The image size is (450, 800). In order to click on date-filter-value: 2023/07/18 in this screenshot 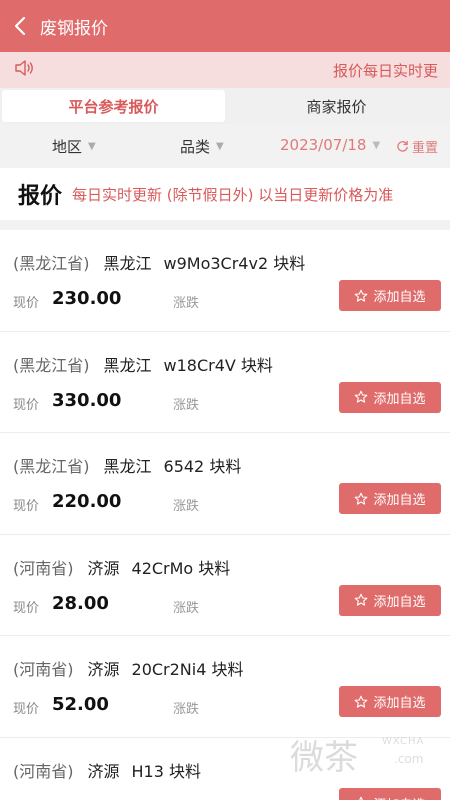, I will do `click(323, 145)`.